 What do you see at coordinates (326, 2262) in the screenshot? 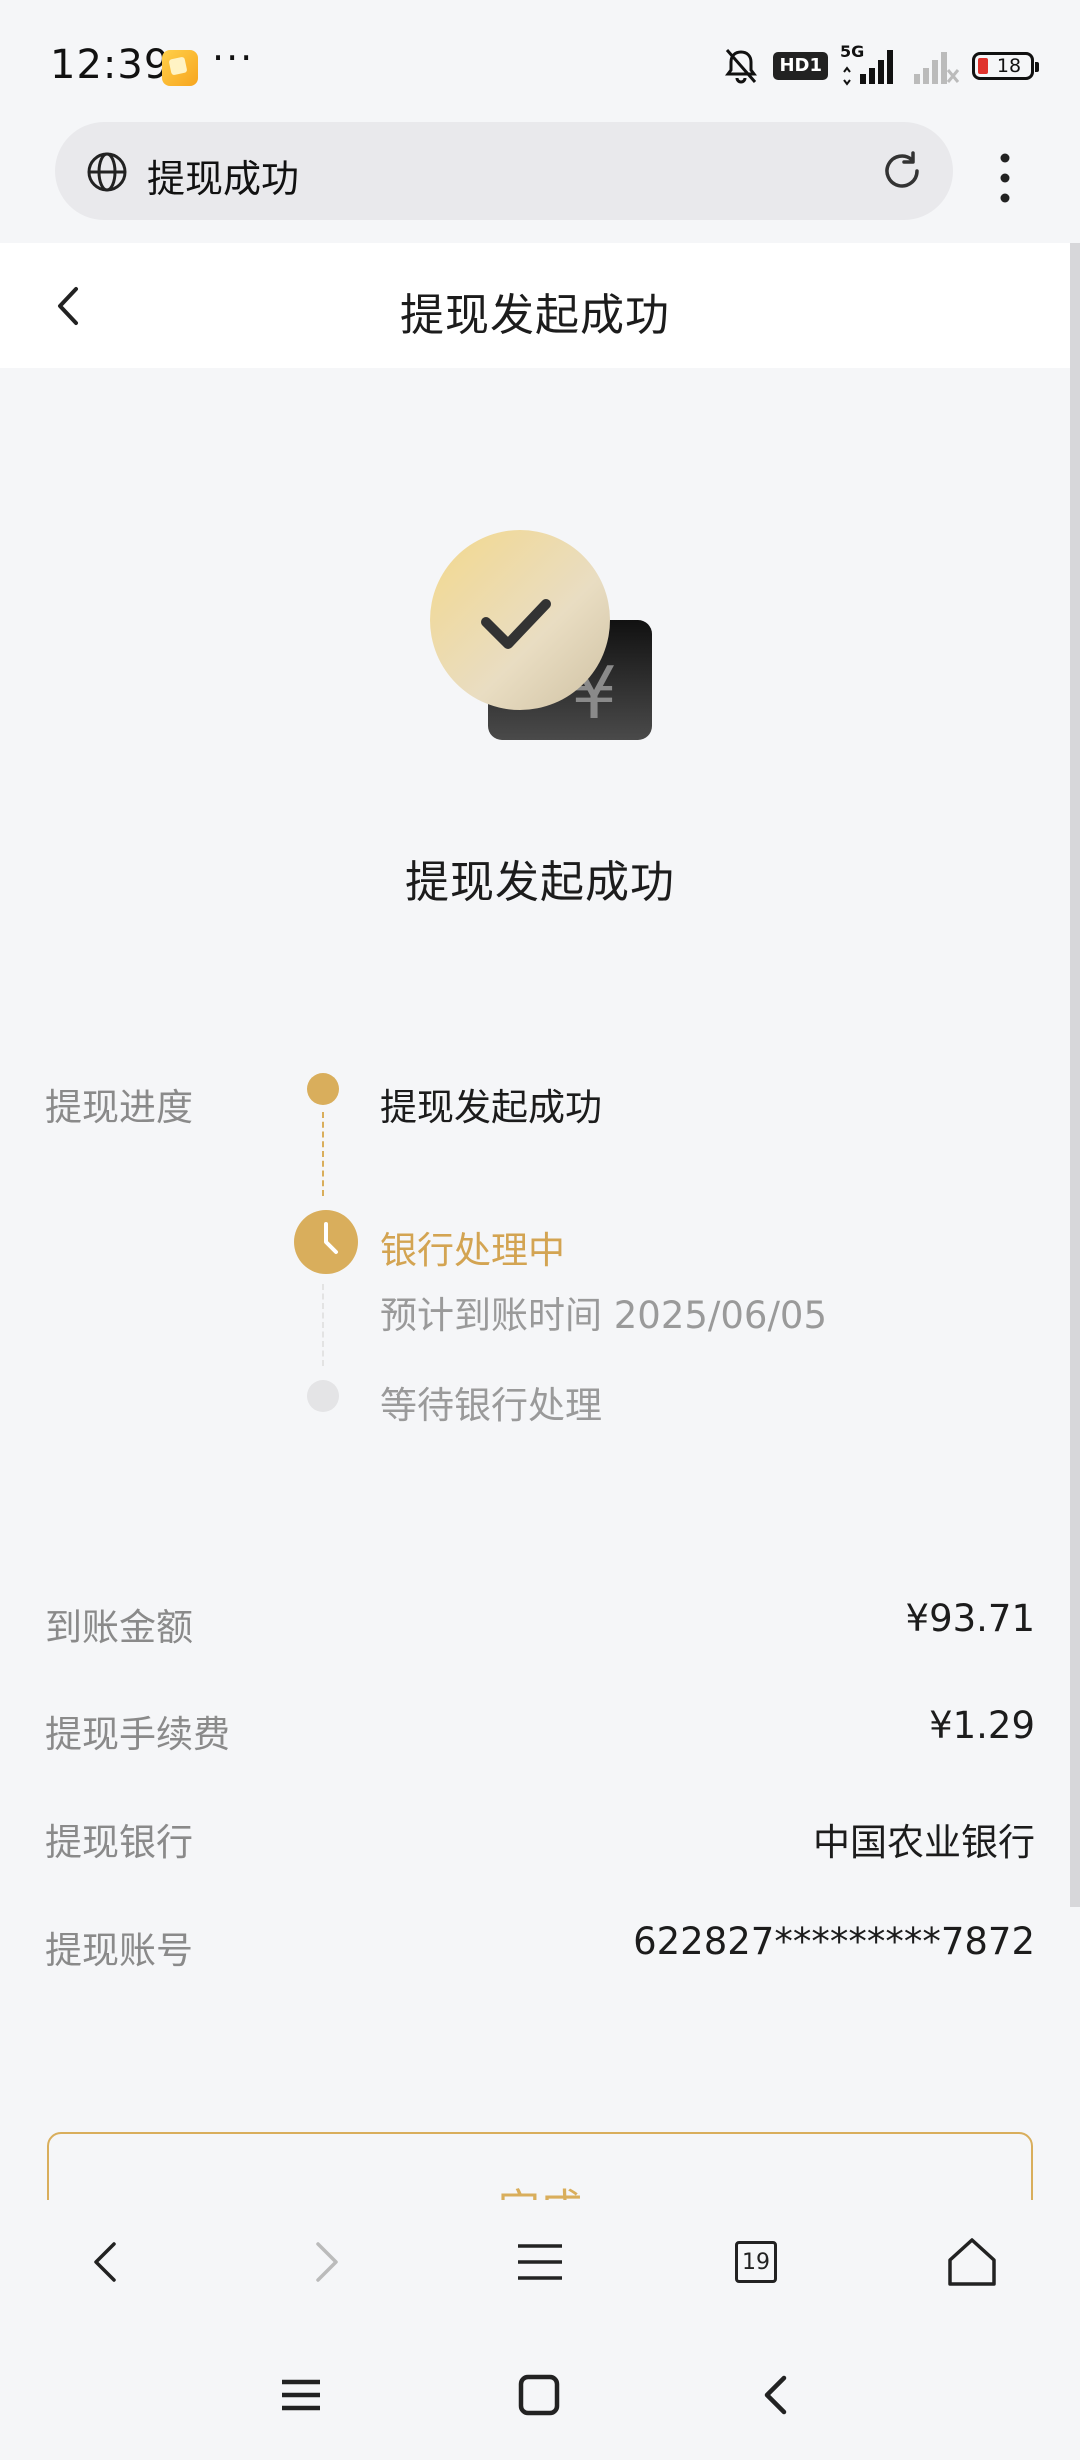
I see `browser-forward-icon` at bounding box center [326, 2262].